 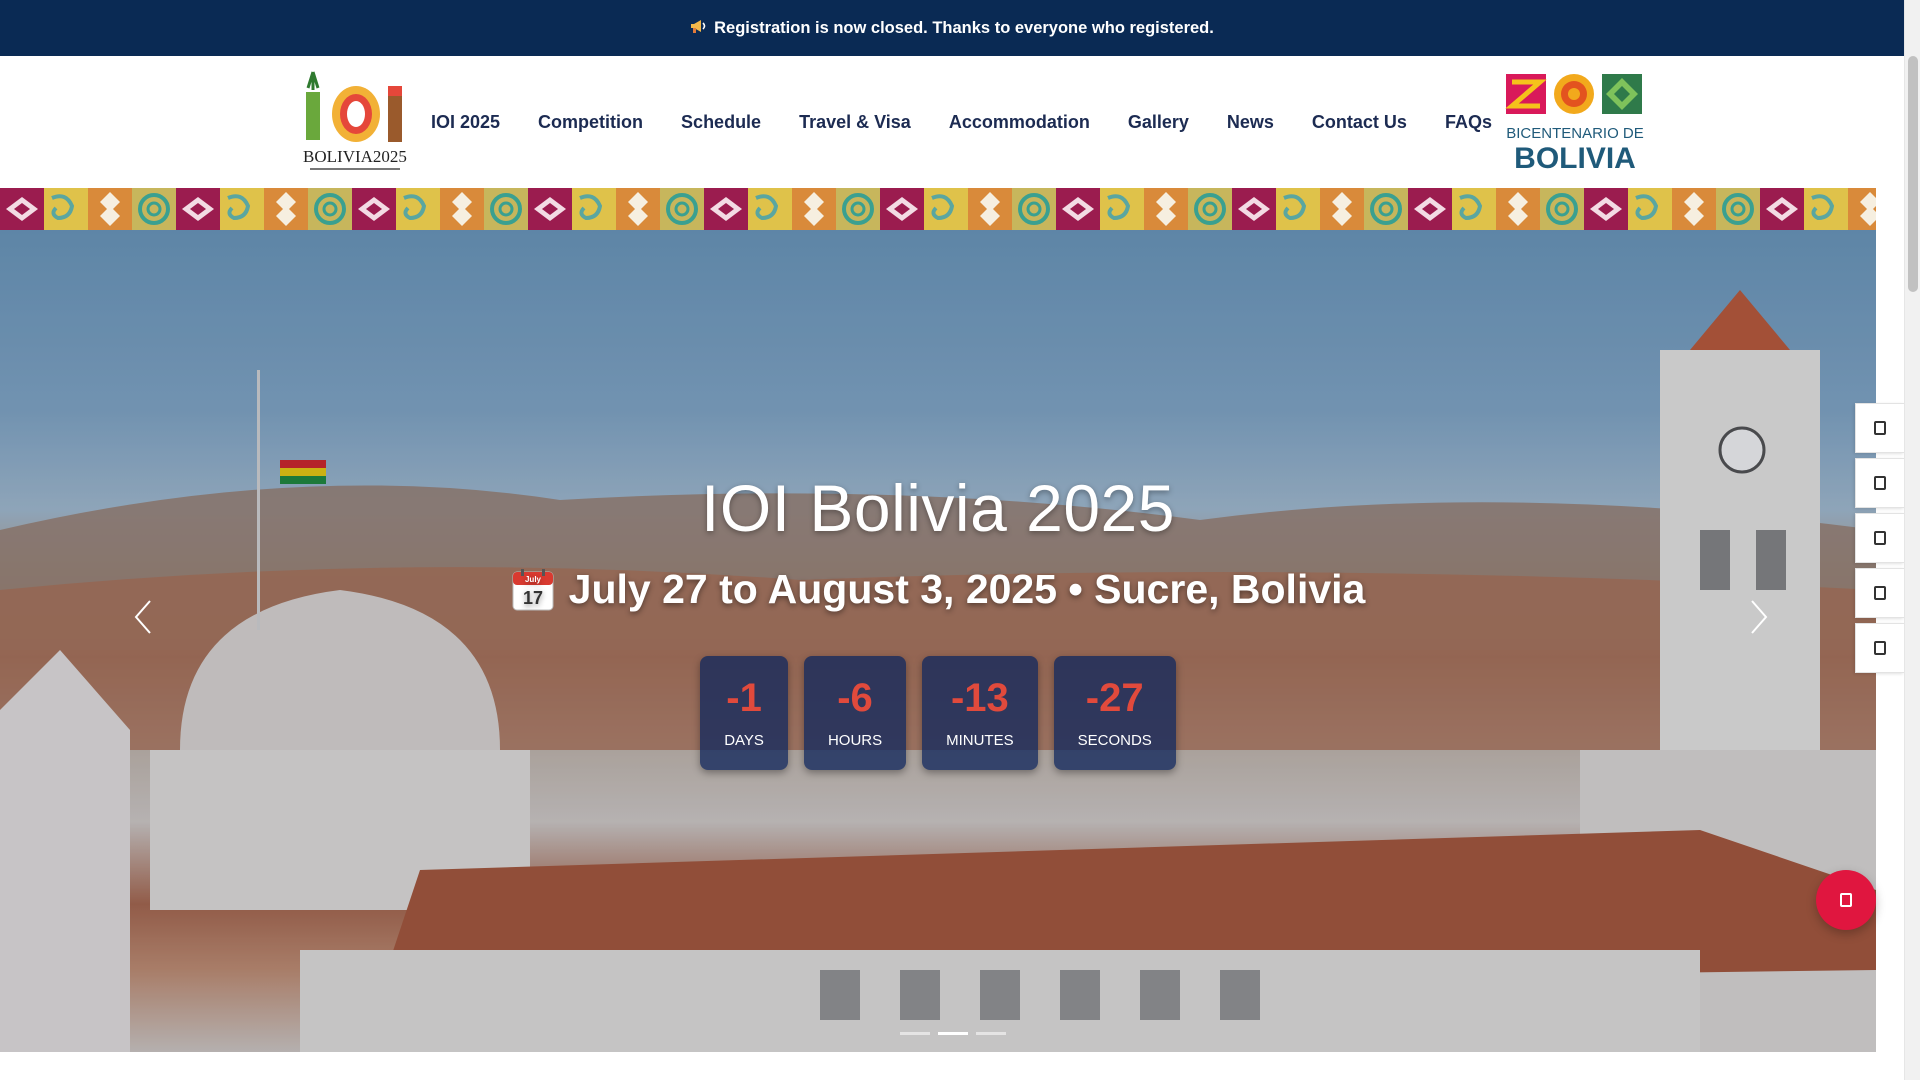 What do you see at coordinates (1359, 122) in the screenshot?
I see `nav-contact-us: Contact Us` at bounding box center [1359, 122].